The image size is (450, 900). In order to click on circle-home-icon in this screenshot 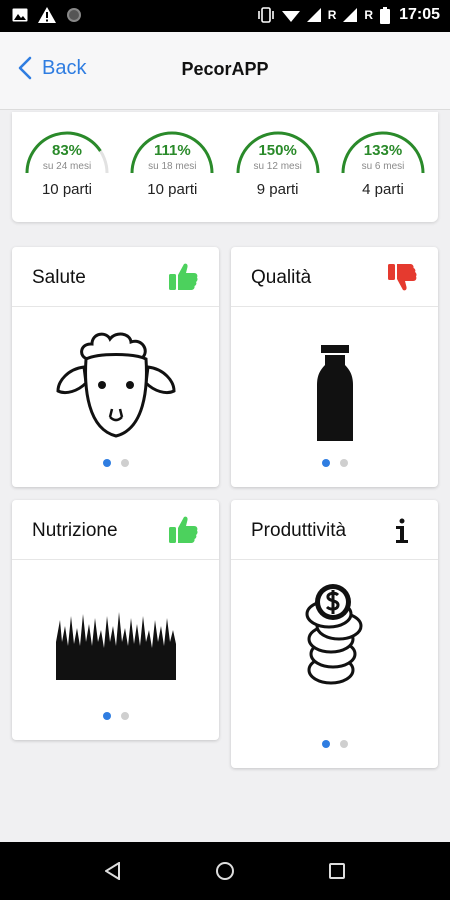, I will do `click(225, 871)`.